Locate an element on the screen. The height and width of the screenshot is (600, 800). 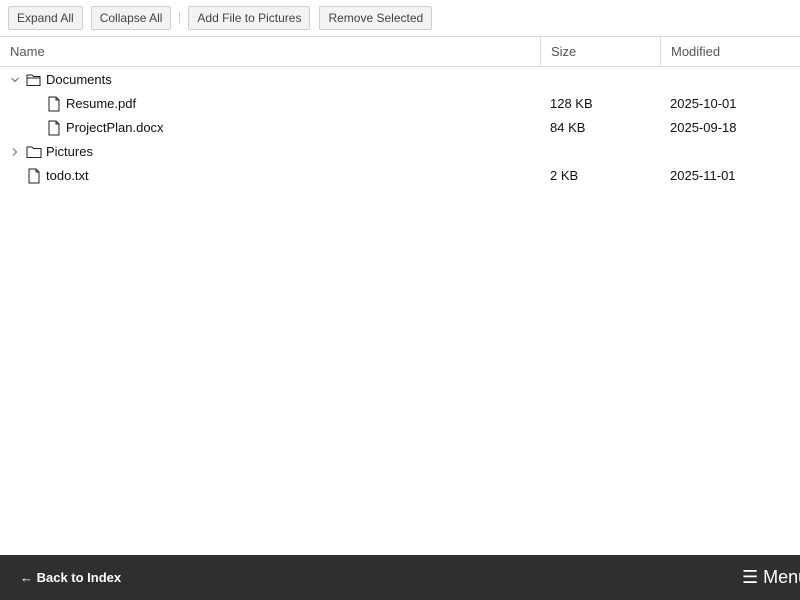
remove-selected-button: Remove Selected is located at coordinates (376, 18).